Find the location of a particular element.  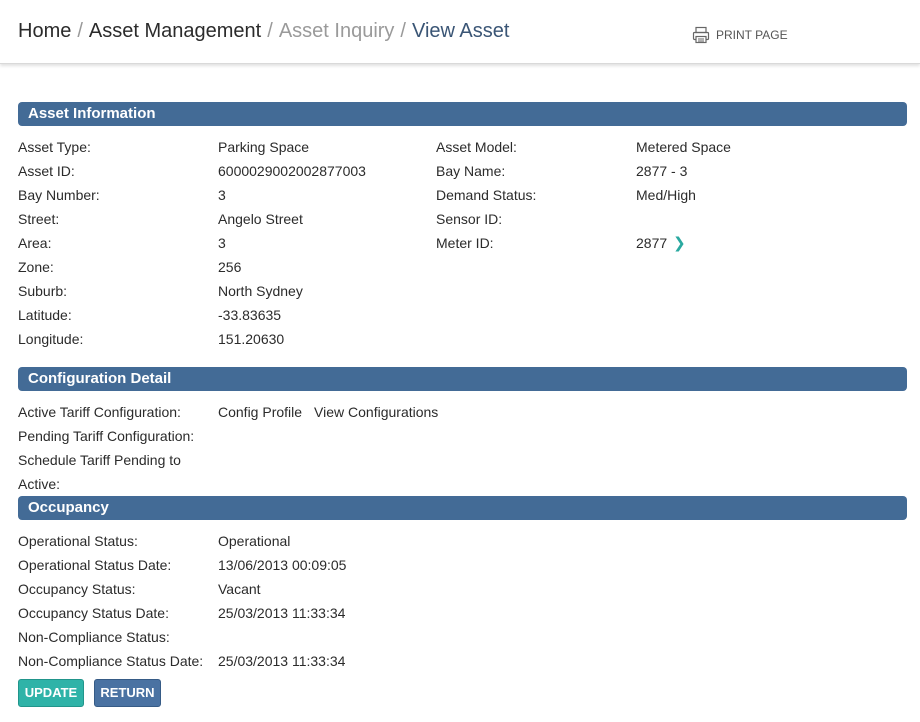

longitude-value: 151.20630 is located at coordinates (251, 339).